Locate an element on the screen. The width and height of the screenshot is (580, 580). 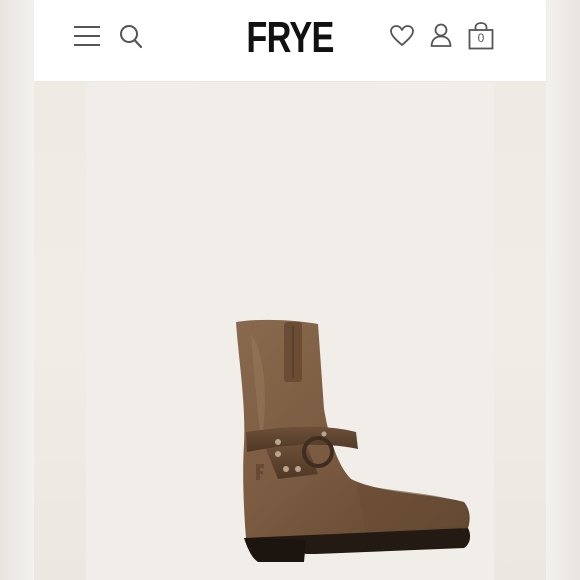
search-button is located at coordinates (131, 37).